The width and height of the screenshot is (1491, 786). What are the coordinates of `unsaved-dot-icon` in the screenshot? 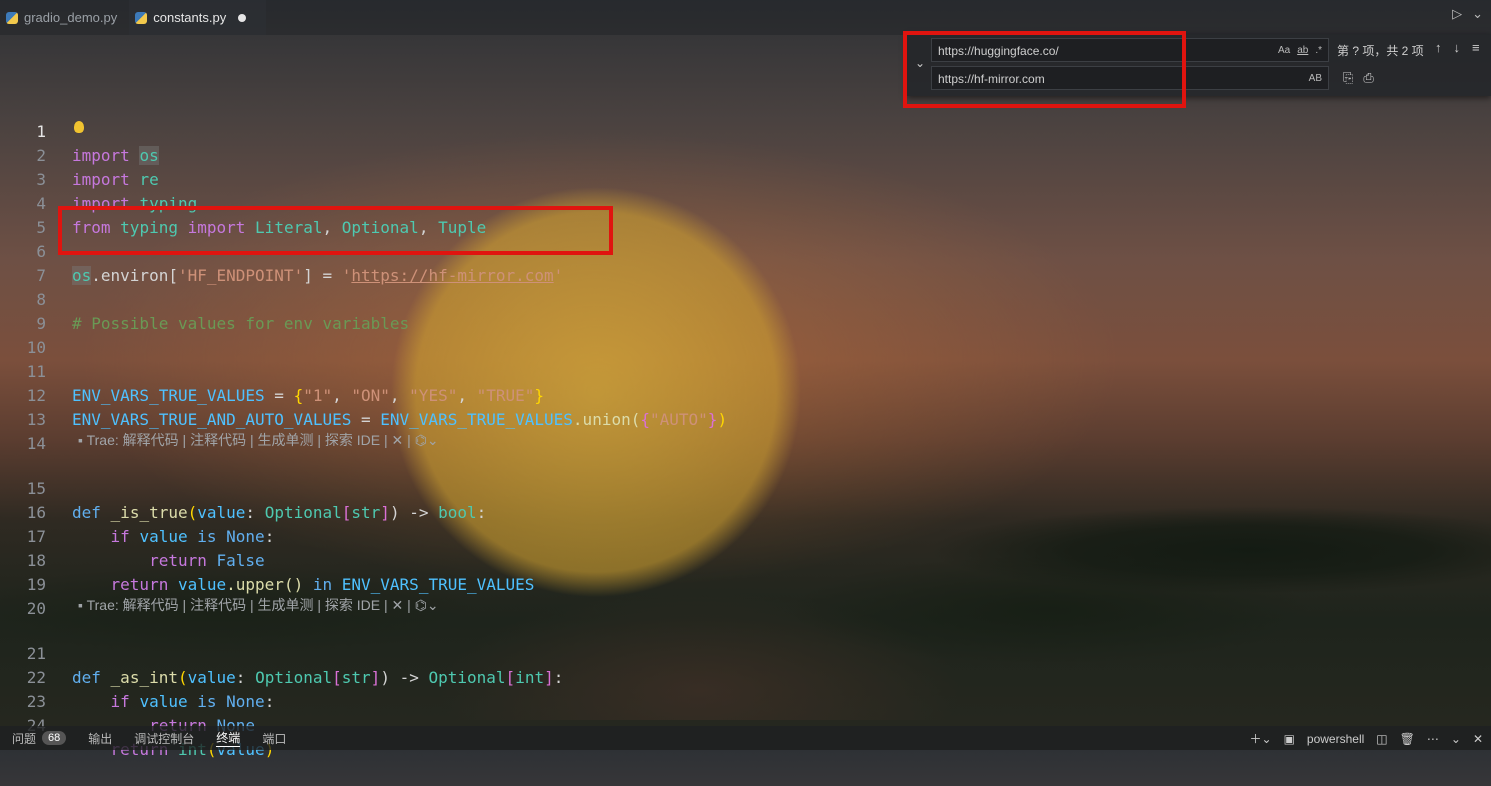 It's located at (242, 17).